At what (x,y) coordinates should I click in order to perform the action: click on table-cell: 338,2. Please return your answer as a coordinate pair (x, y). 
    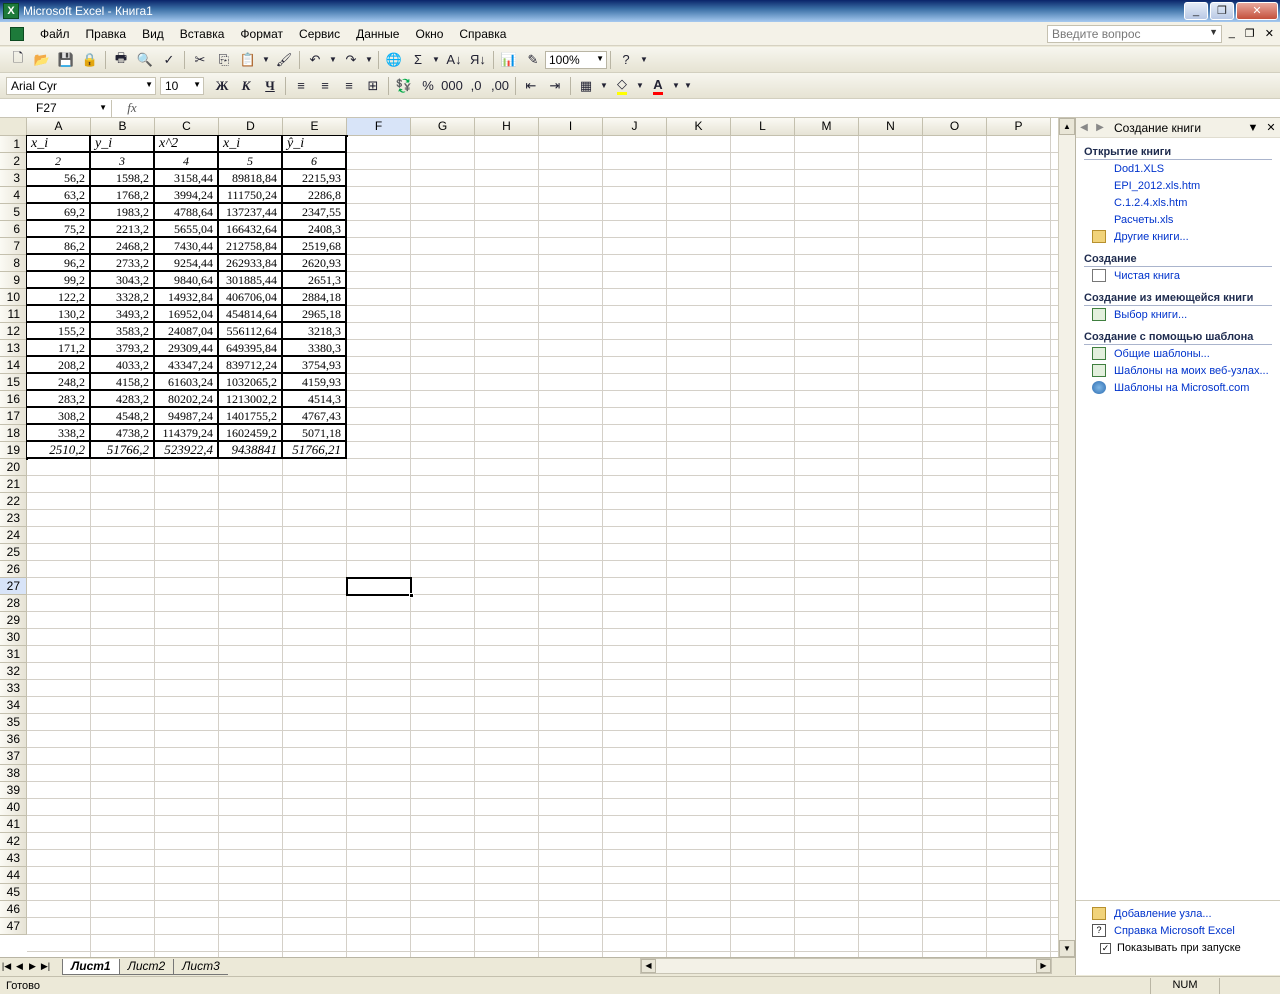
    Looking at the image, I should click on (59, 433).